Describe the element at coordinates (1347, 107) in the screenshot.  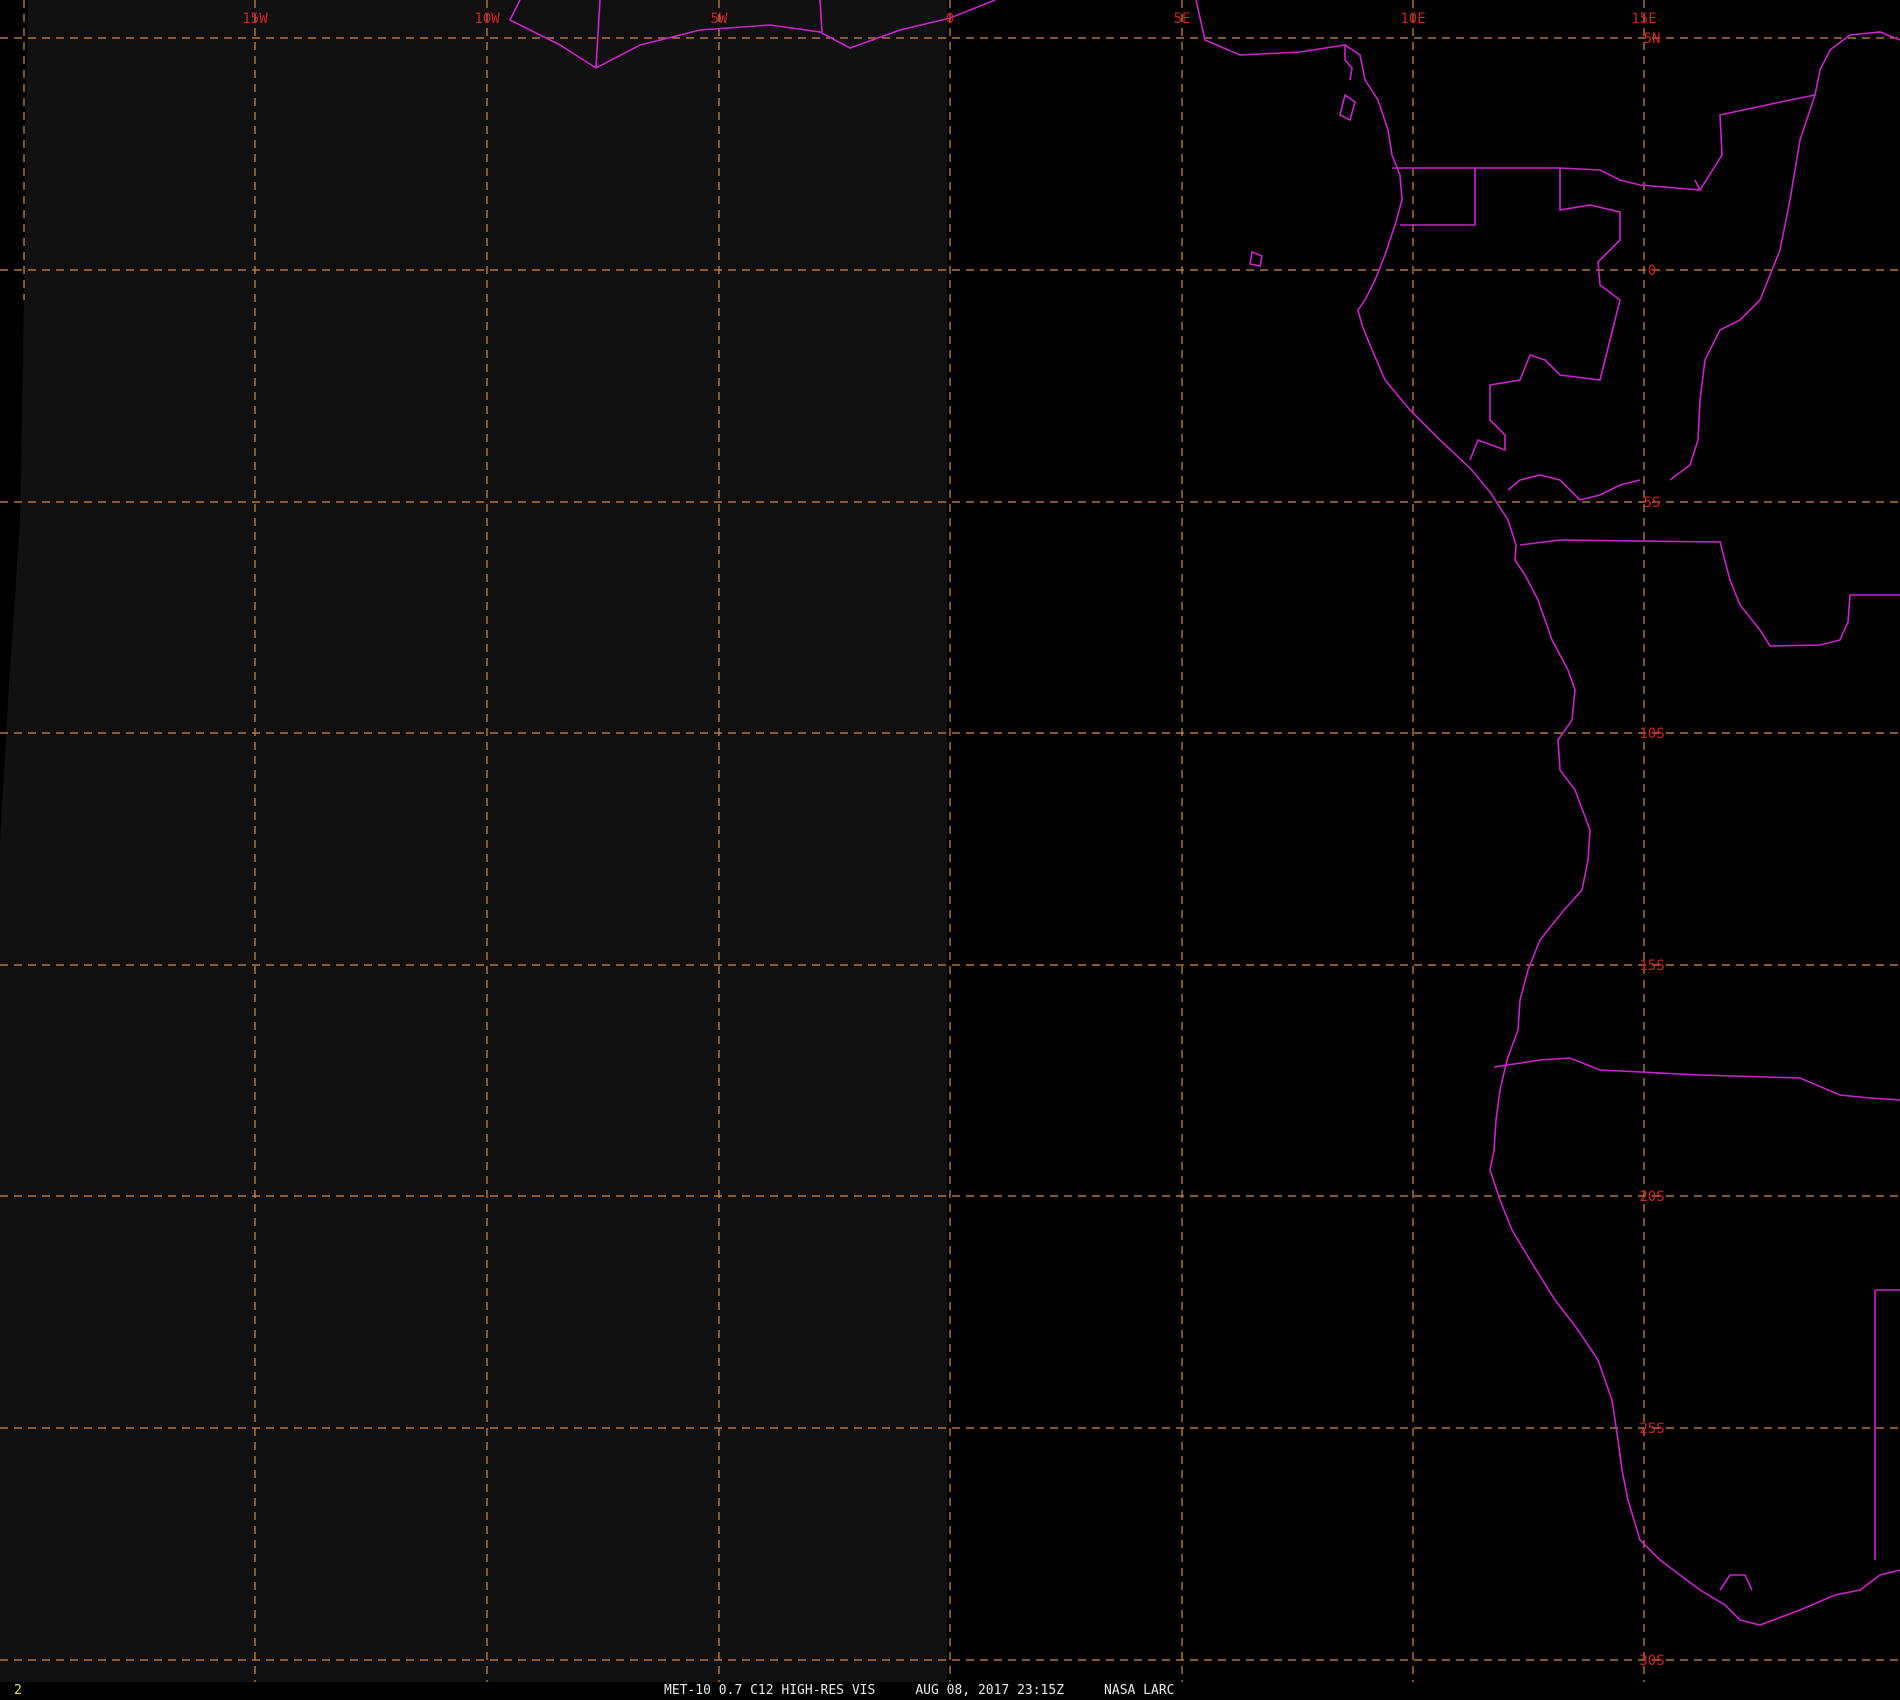
I see `island-bioko` at that location.